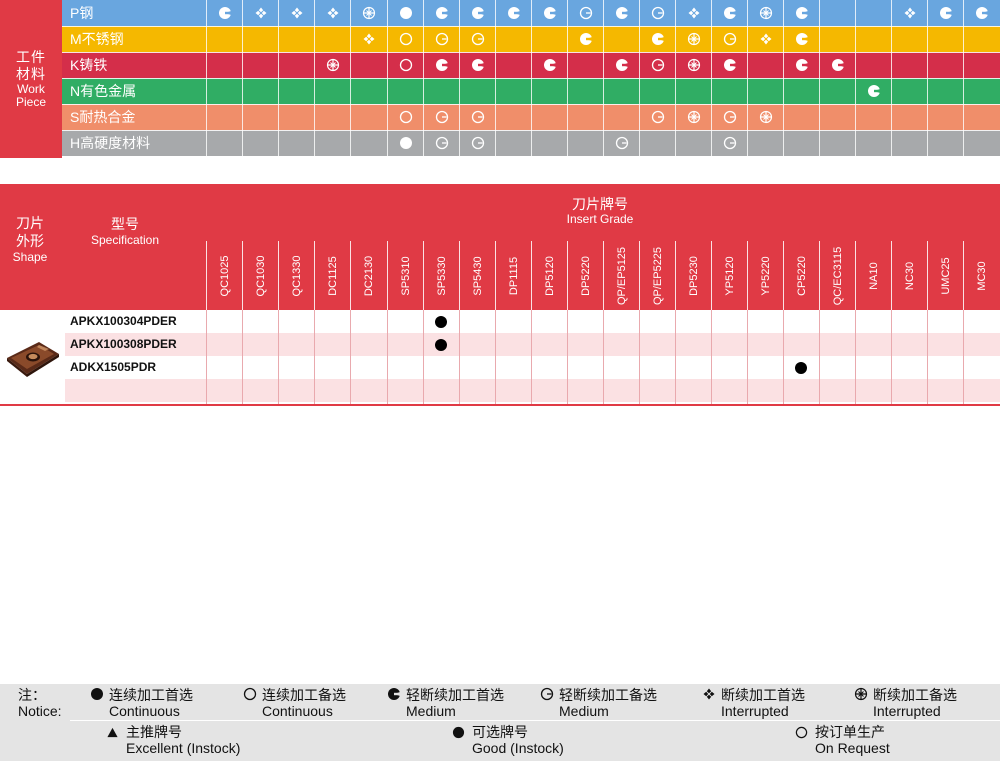  I want to click on grade-label: SP5310, so click(405, 275).